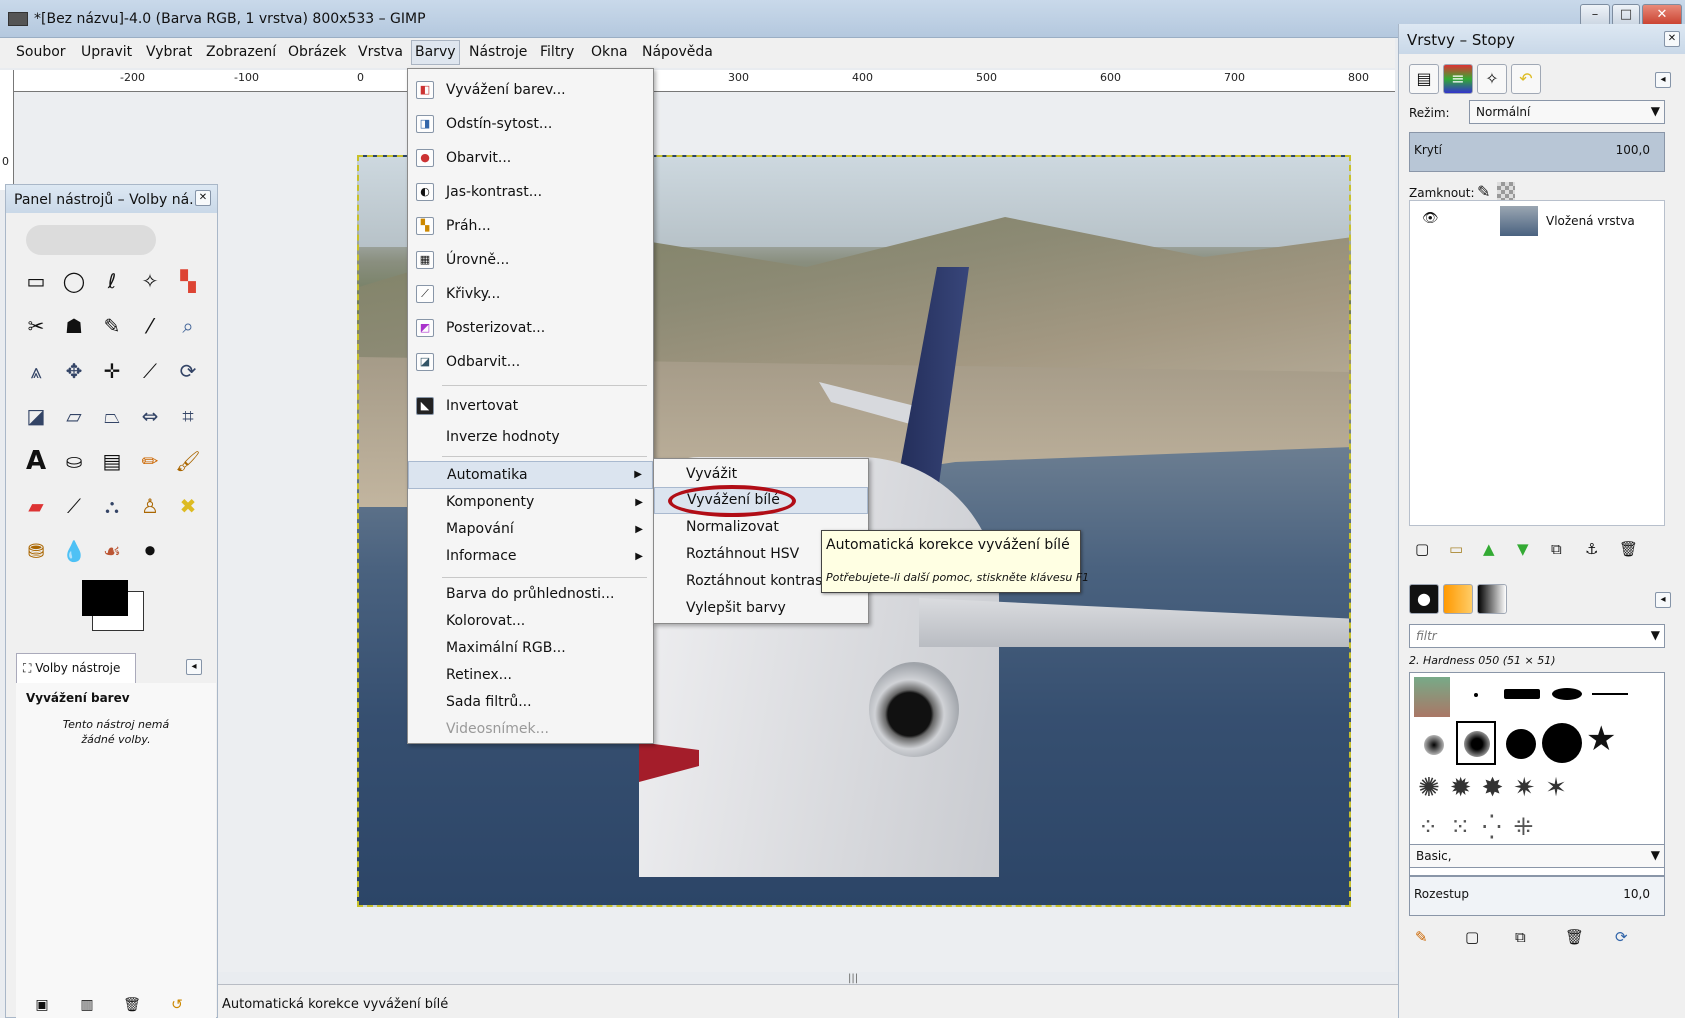 The width and height of the screenshot is (1685, 1018). I want to click on save-options-icon: ▣, so click(42, 1003).